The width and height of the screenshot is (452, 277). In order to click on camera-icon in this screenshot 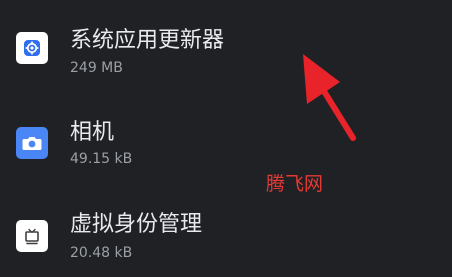, I will do `click(32, 143)`.